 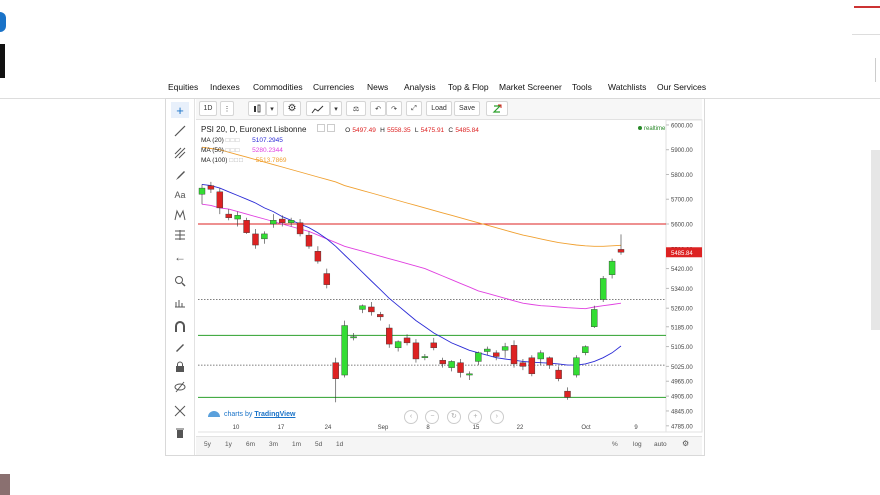 I want to click on realtime-dot-icon, so click(x=640, y=128).